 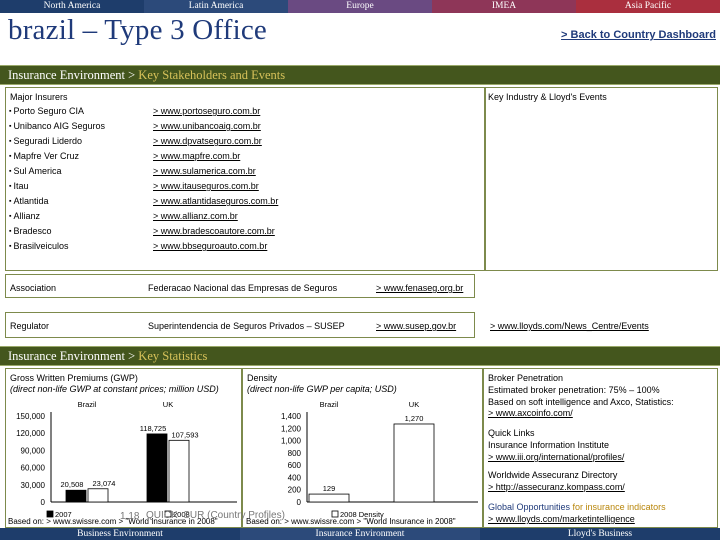 What do you see at coordinates (33, 288) in the screenshot?
I see `association-label: Association` at bounding box center [33, 288].